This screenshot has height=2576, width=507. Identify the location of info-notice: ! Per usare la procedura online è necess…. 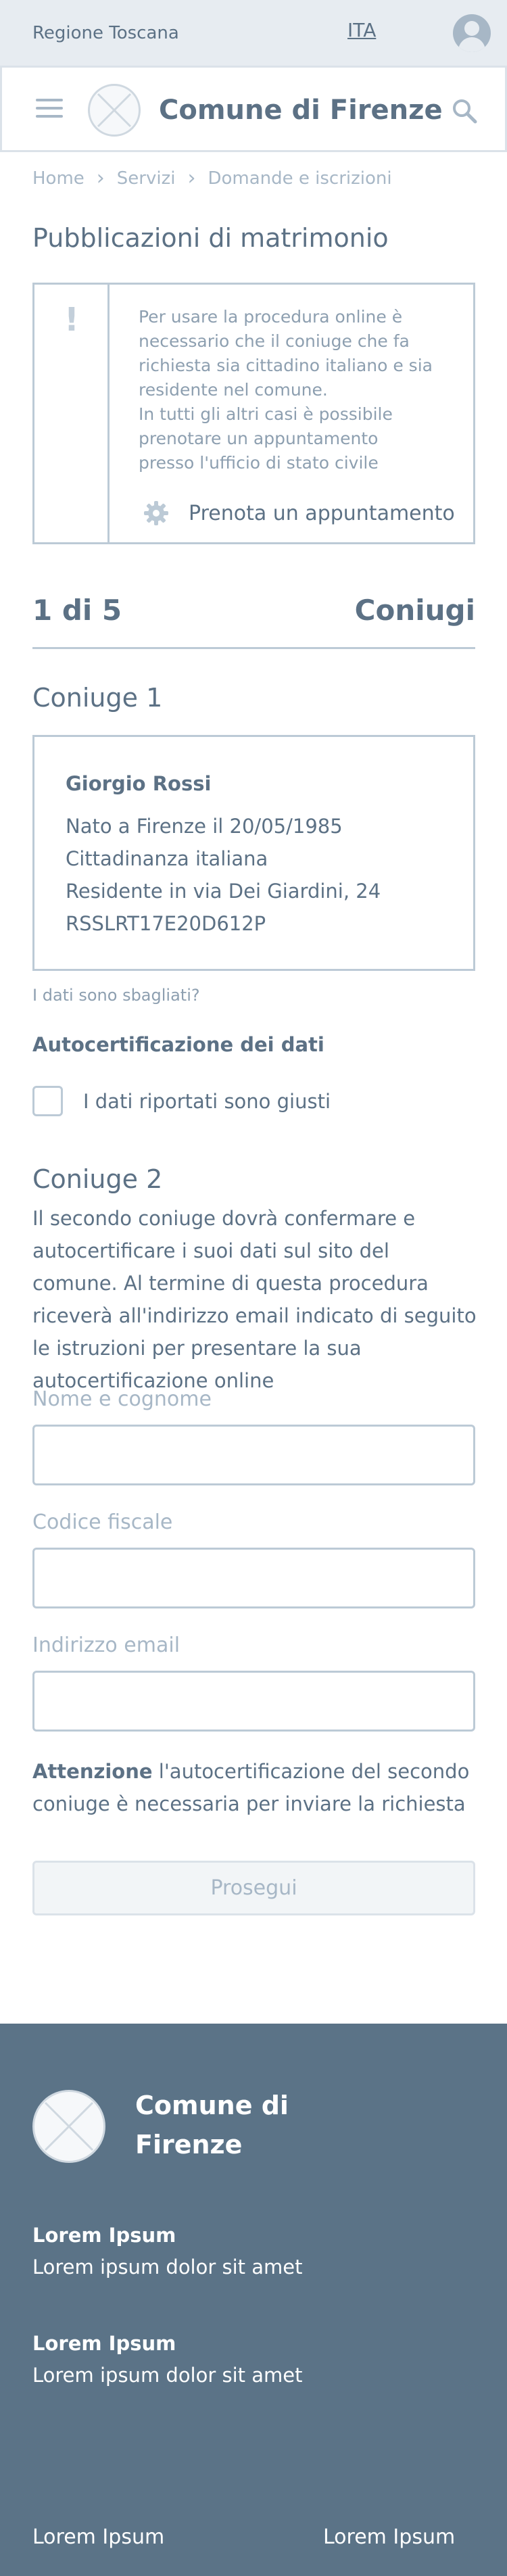
(254, 413).